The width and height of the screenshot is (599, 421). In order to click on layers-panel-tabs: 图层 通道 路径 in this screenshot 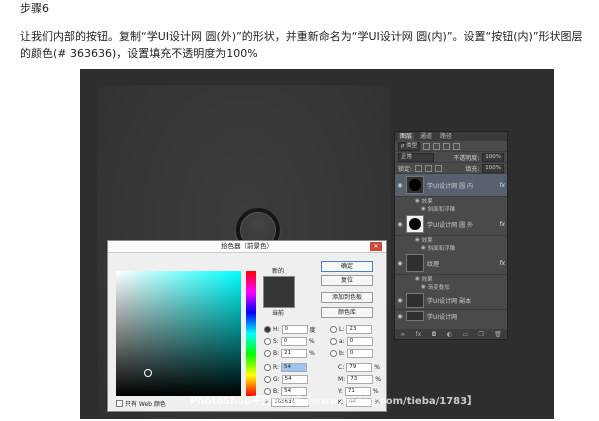, I will do `click(451, 136)`.